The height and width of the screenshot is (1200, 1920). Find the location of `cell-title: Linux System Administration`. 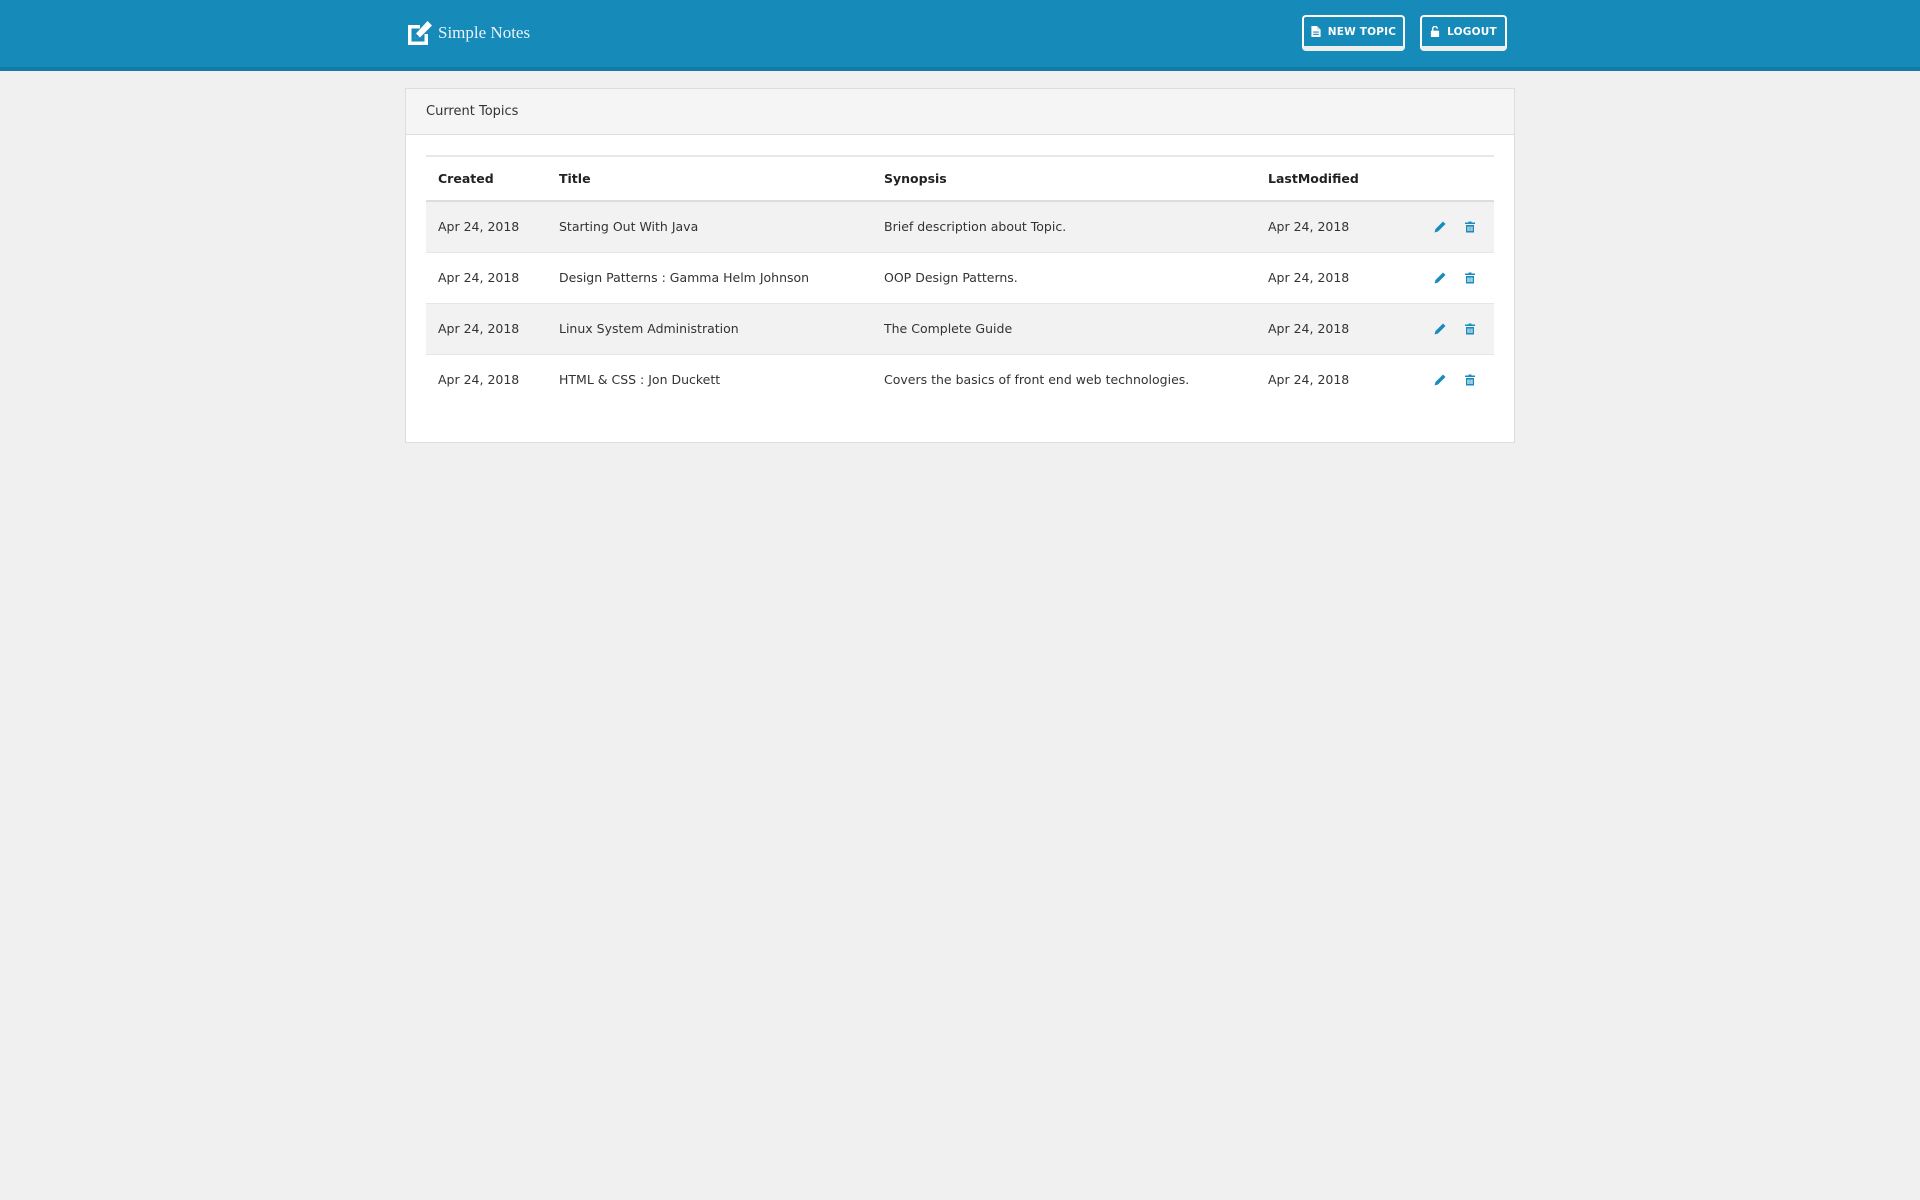

cell-title: Linux System Administration is located at coordinates (709, 329).